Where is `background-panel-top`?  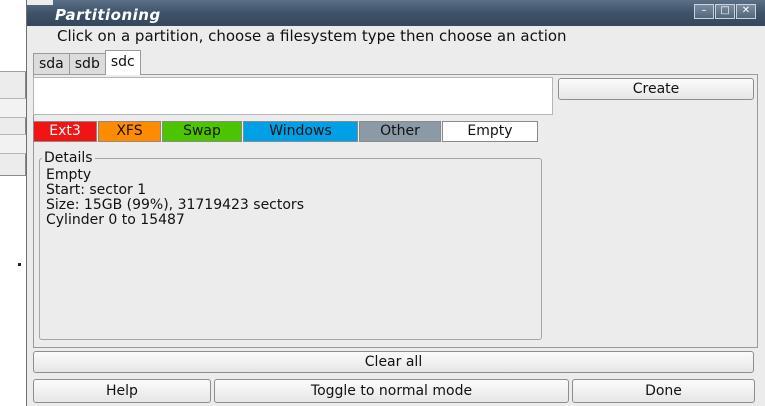 background-panel-top is located at coordinates (13, 36).